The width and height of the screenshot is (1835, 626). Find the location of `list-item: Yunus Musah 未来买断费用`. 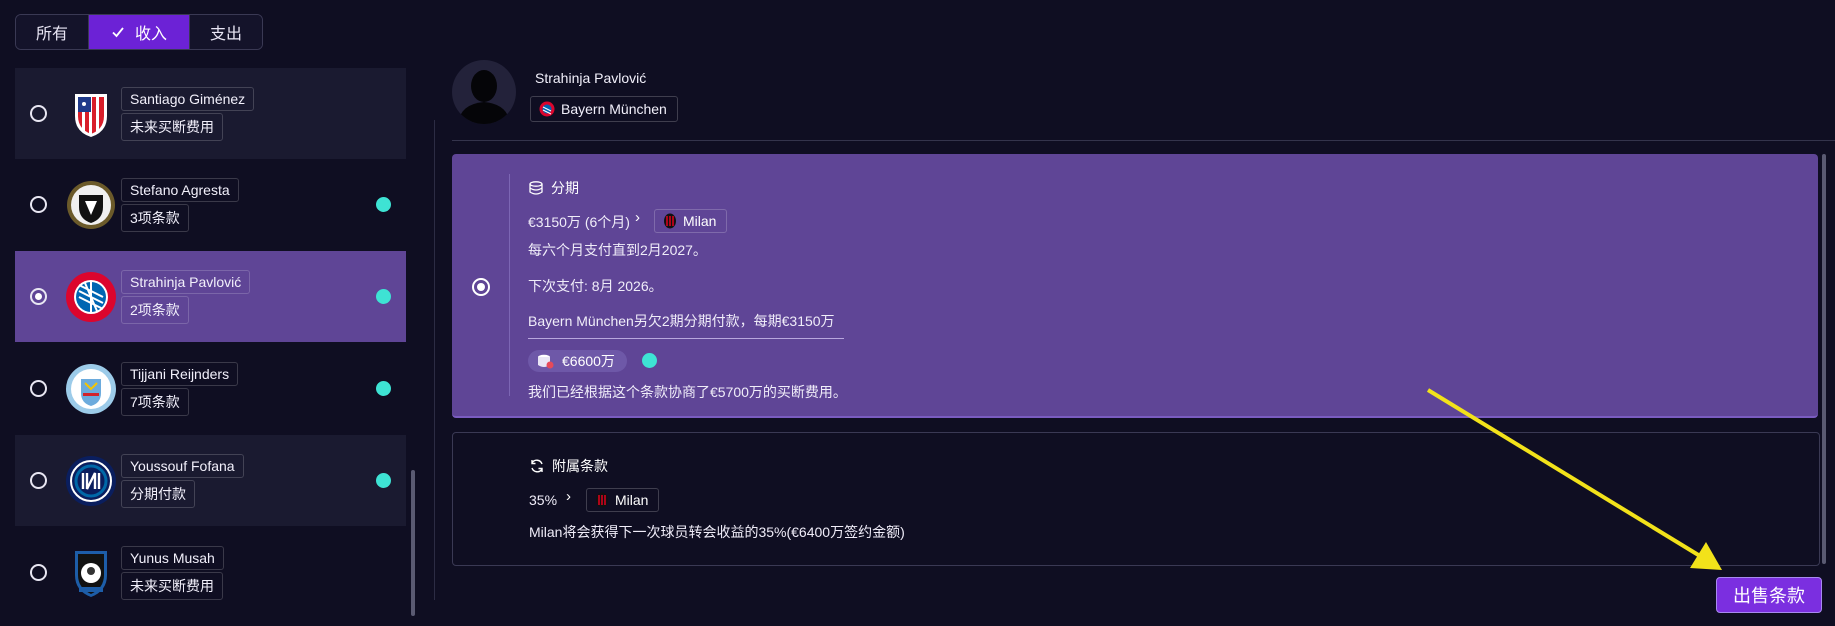

list-item: Yunus Musah 未来买断费用 is located at coordinates (210, 572).